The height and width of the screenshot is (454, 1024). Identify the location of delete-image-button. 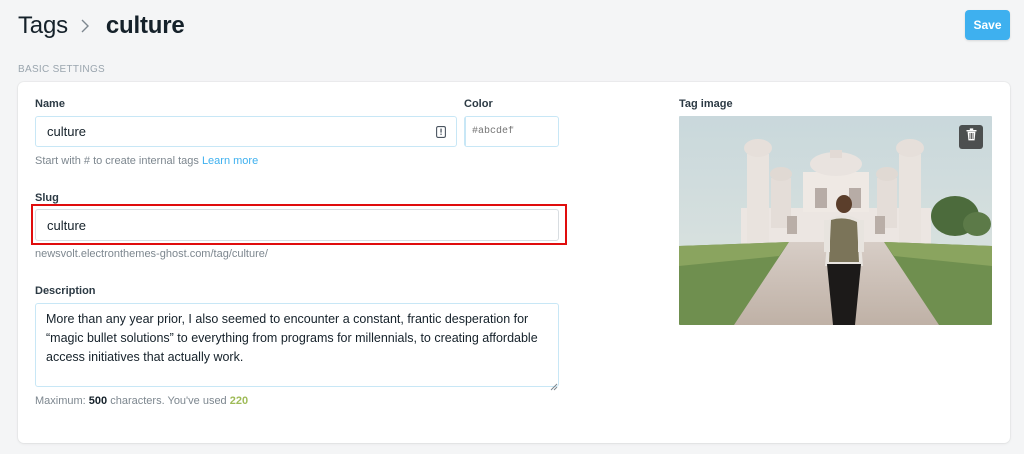
(971, 137).